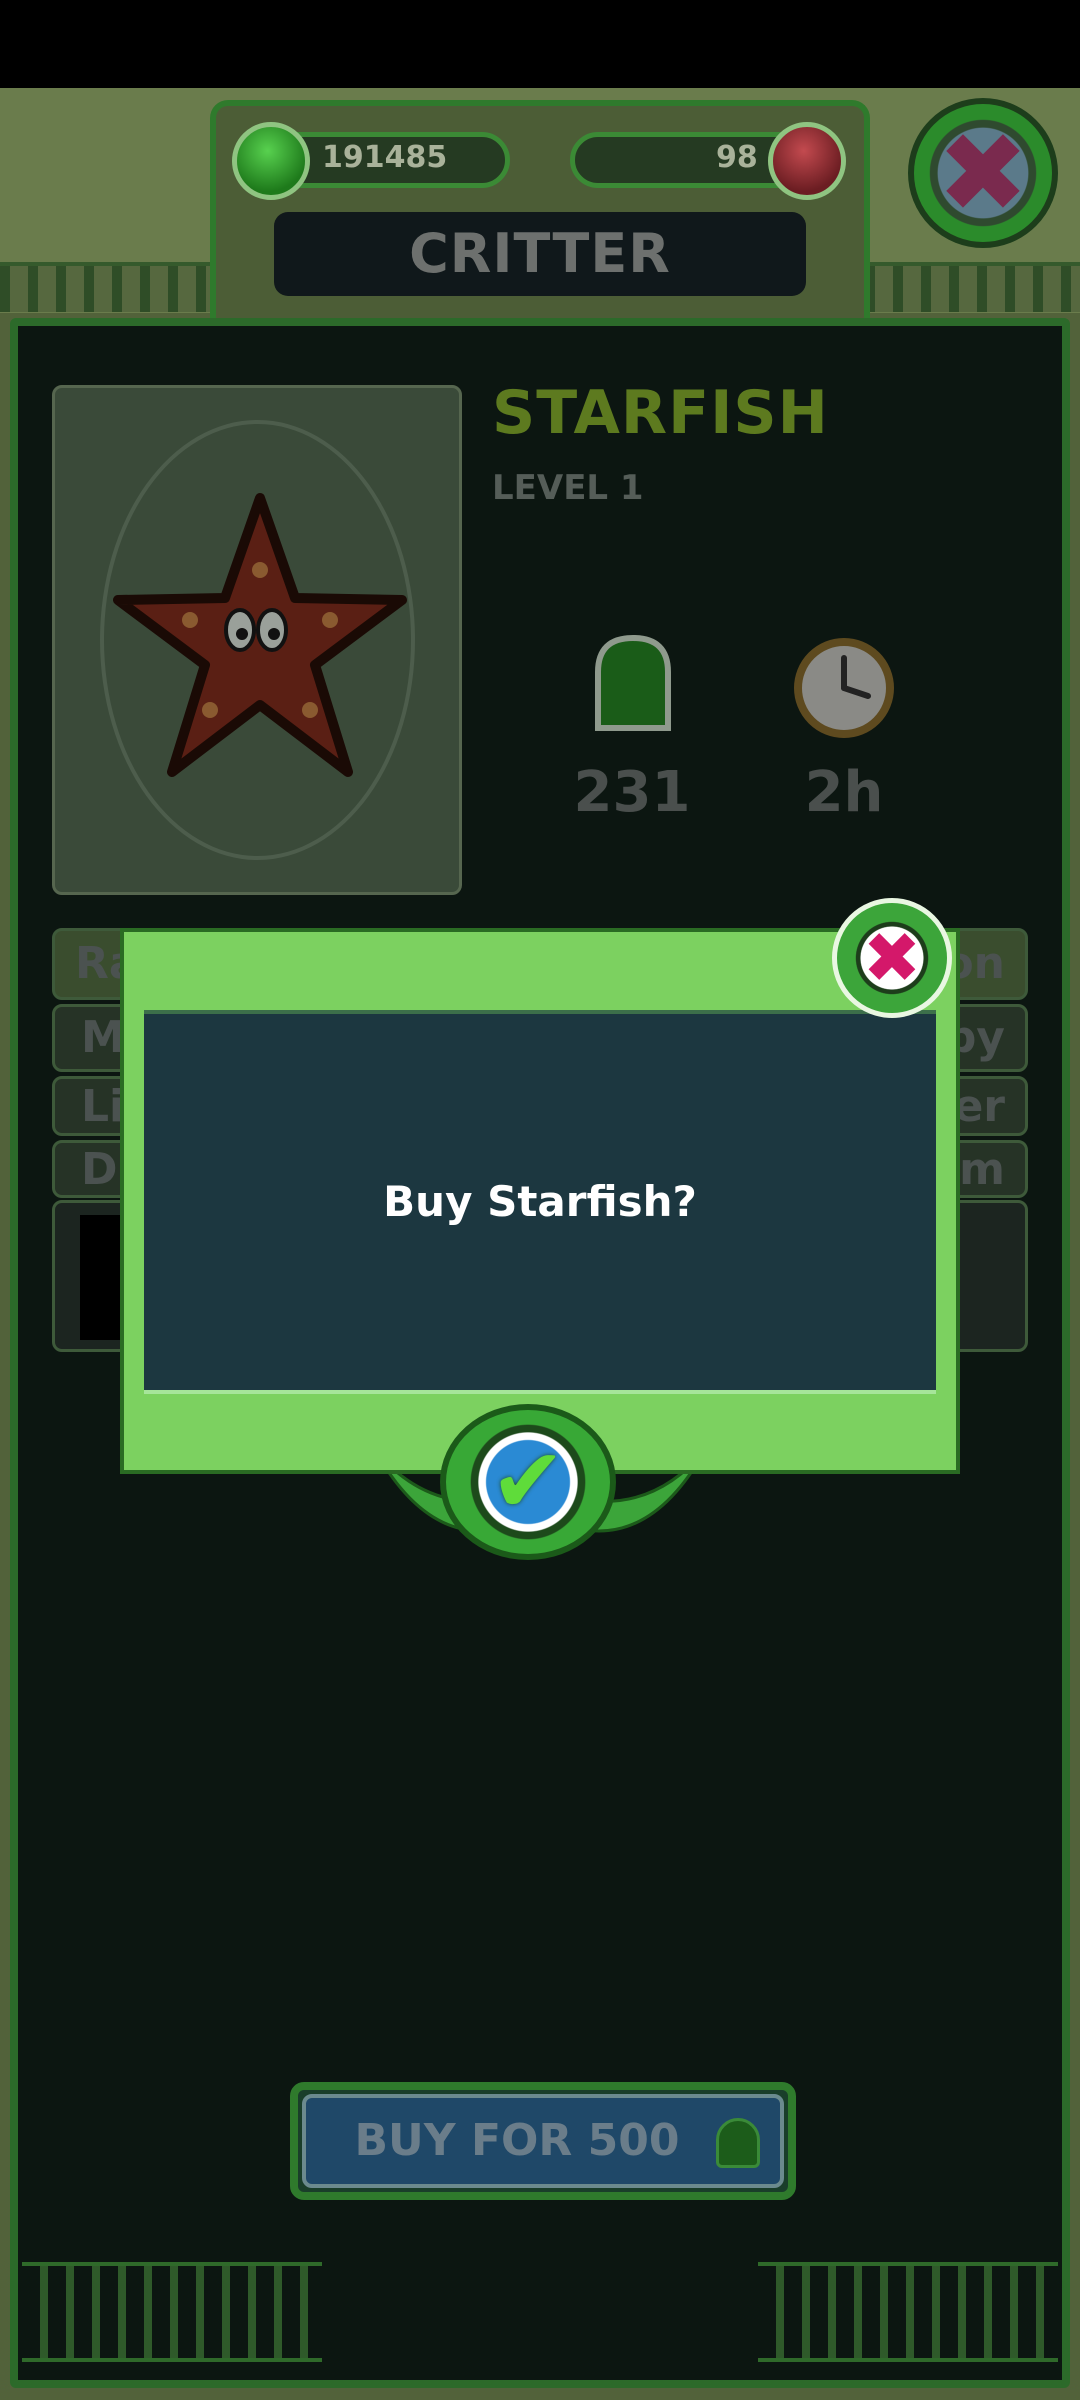  I want to click on critter-name: STARFISH, so click(660, 413).